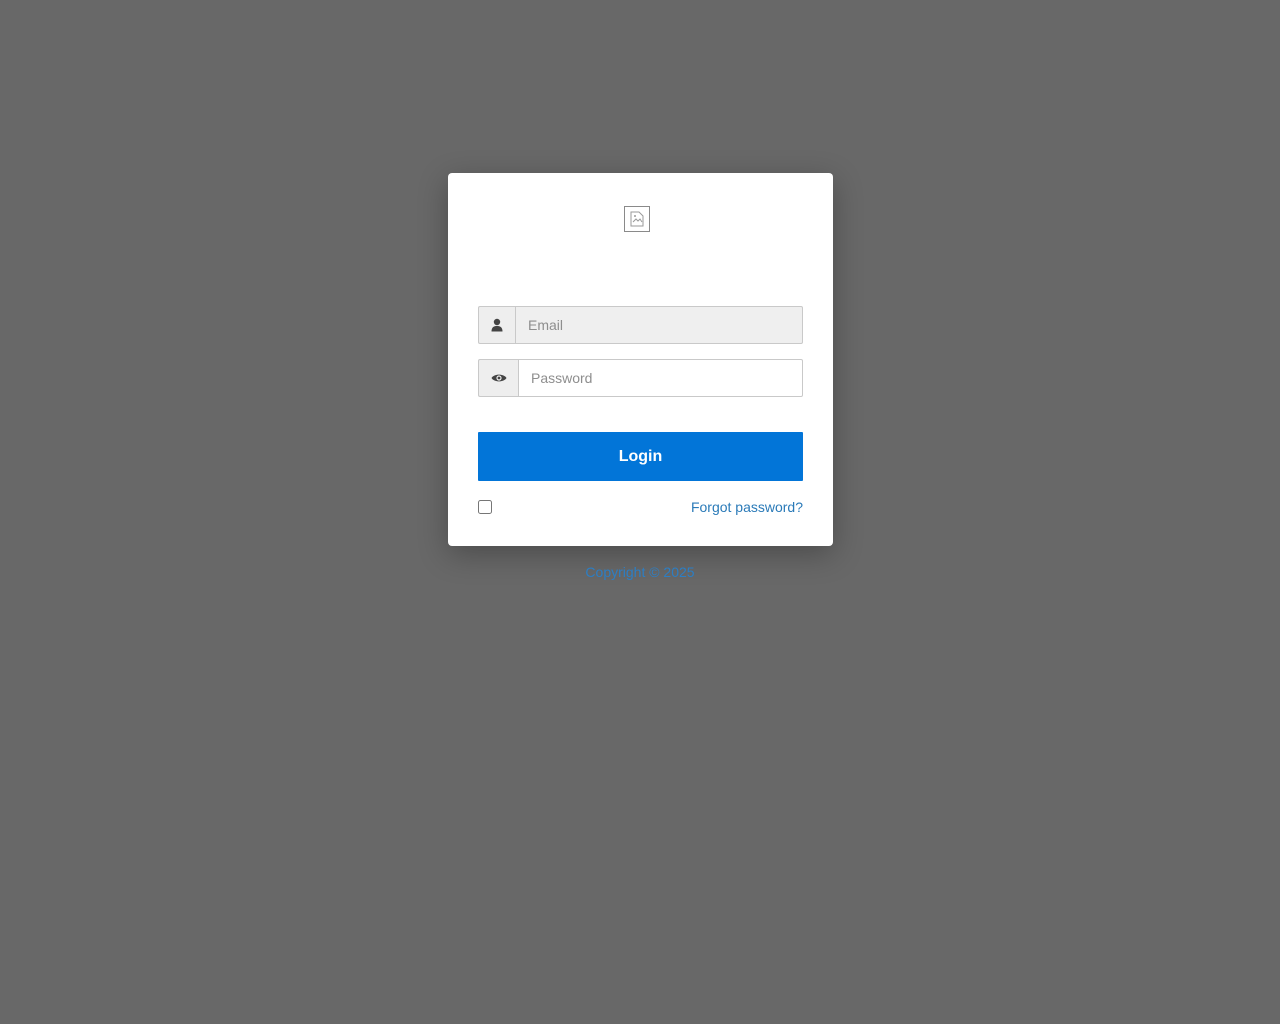 The width and height of the screenshot is (1280, 1024). Describe the element at coordinates (637, 219) in the screenshot. I see `broken-image-icon` at that location.